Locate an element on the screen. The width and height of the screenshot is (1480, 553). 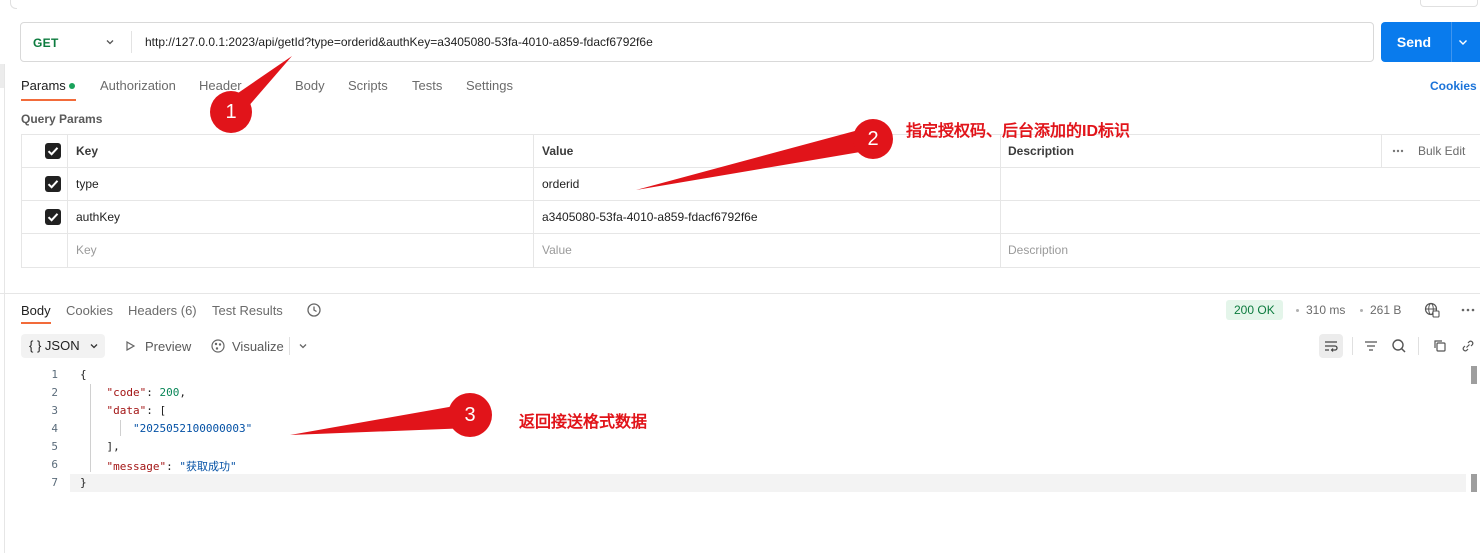
annotation-number-1: 1 is located at coordinates (231, 112).